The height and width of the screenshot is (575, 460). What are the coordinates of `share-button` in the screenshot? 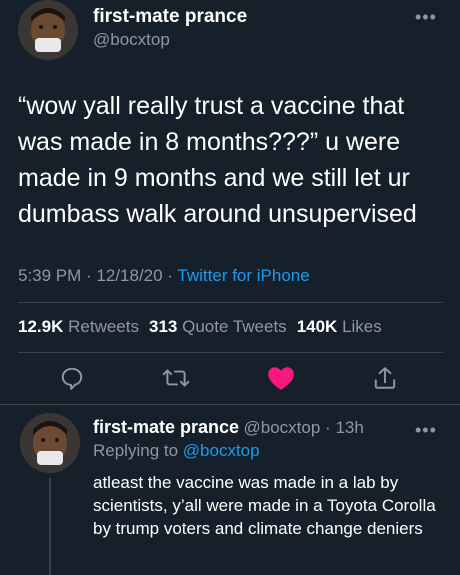 It's located at (385, 378).